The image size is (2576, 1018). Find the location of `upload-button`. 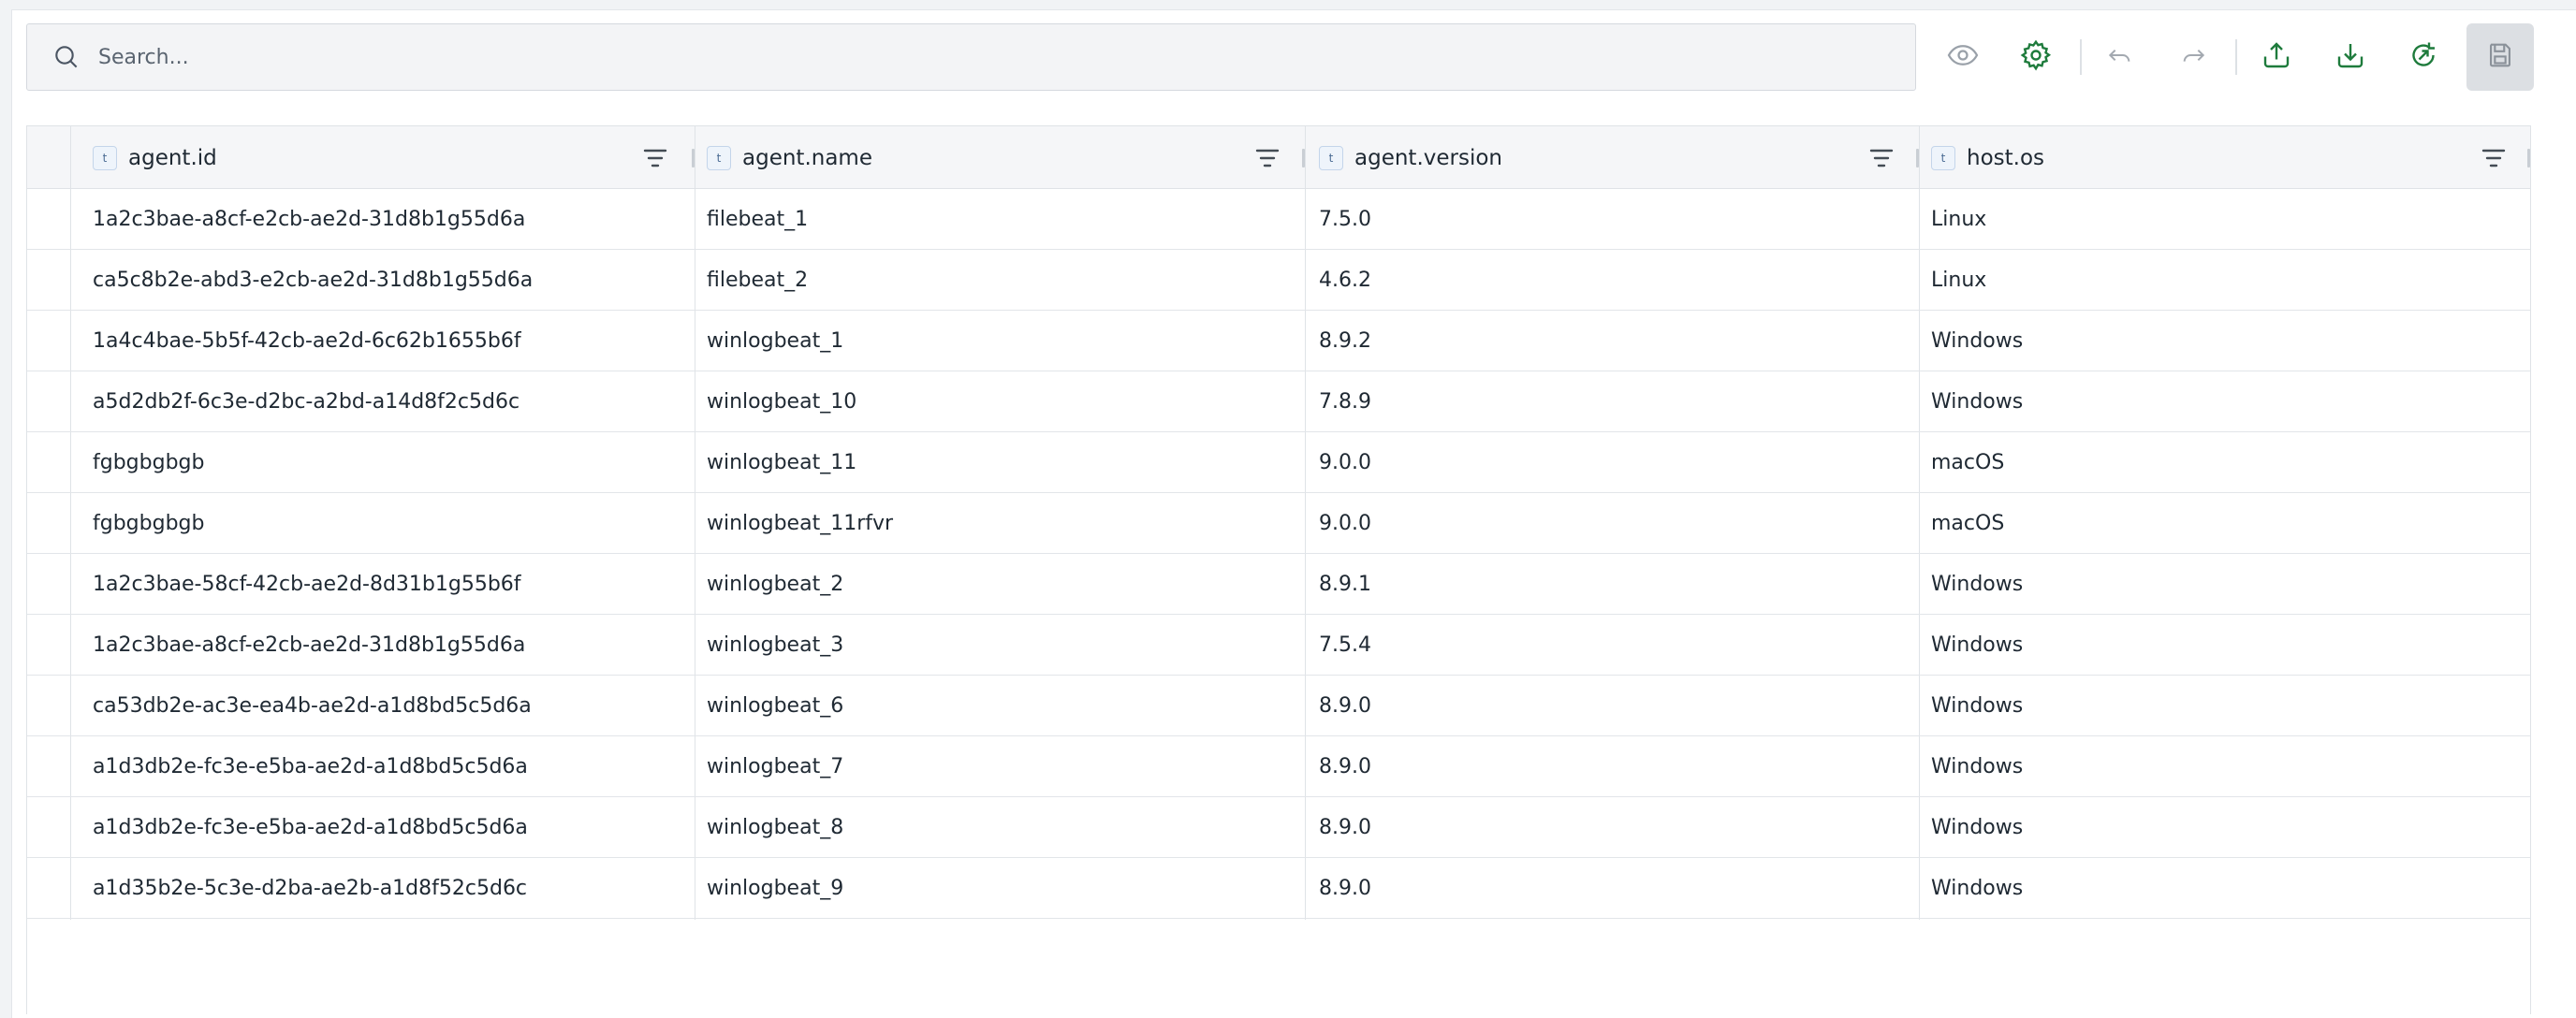

upload-button is located at coordinates (2276, 57).